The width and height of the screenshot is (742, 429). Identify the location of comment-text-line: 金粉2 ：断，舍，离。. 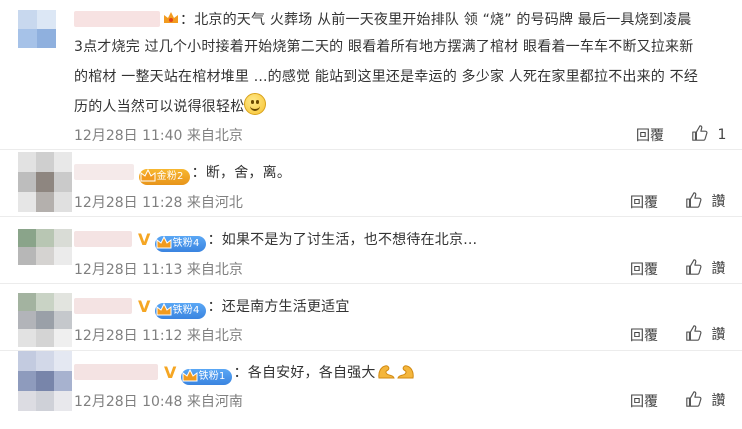
(182, 173).